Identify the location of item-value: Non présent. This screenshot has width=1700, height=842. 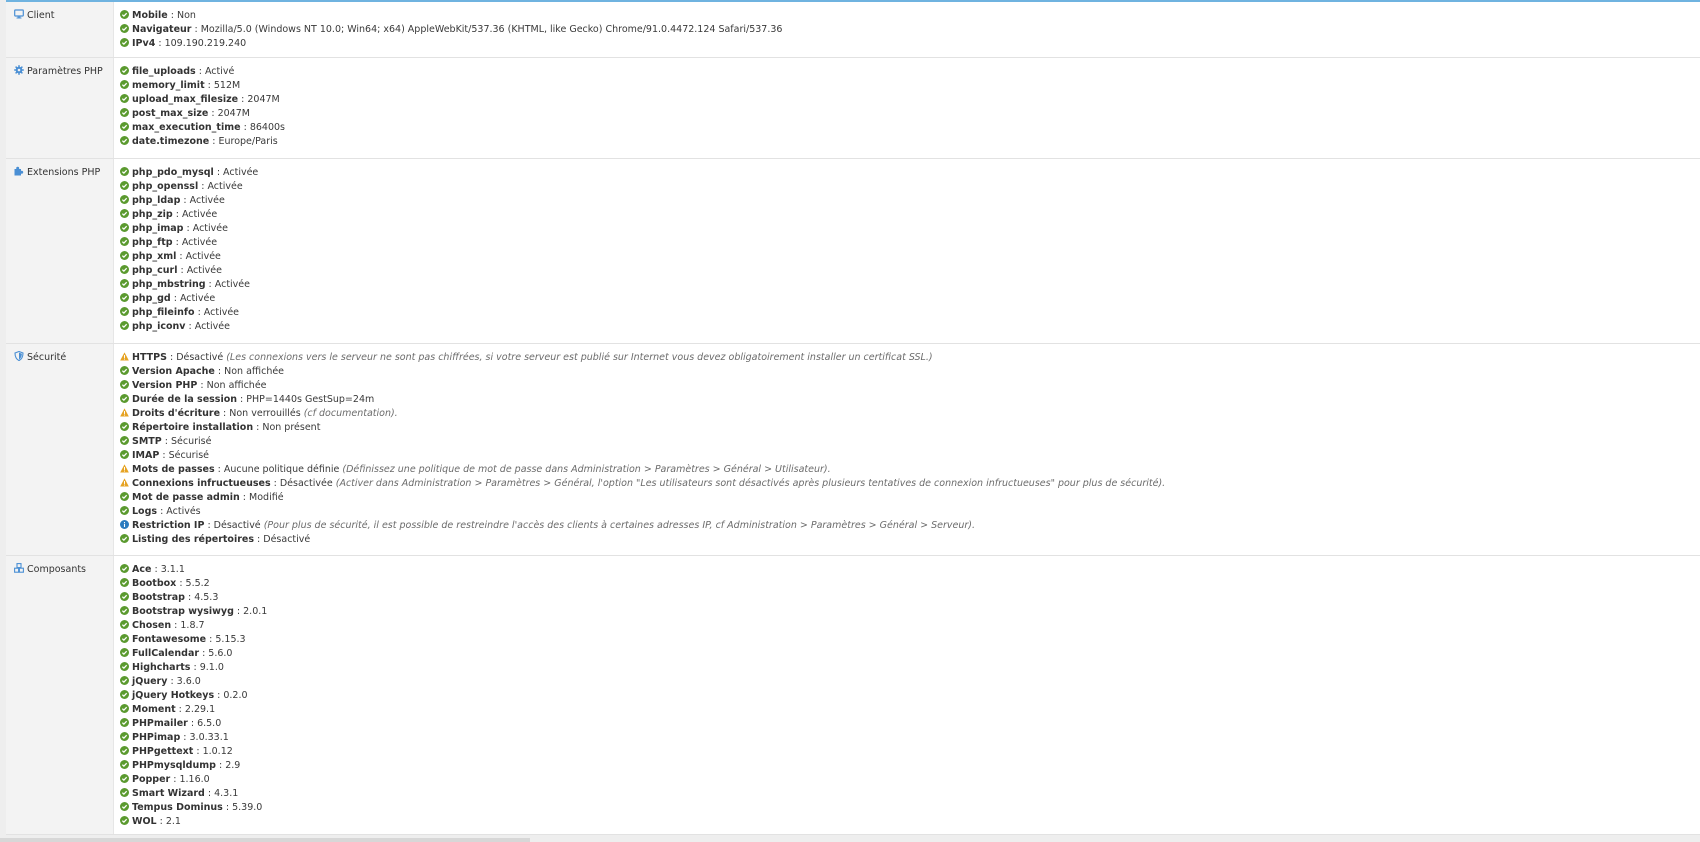
(291, 427).